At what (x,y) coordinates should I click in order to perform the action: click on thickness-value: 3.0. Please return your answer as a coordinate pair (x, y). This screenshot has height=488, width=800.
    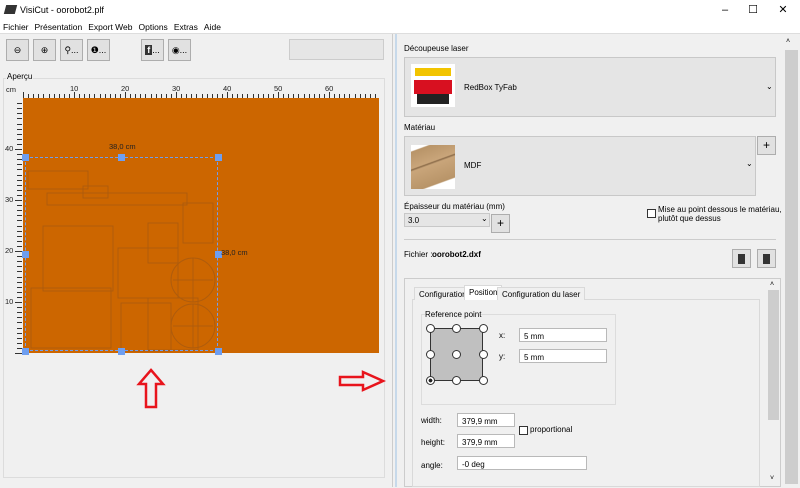
    Looking at the image, I should click on (414, 220).